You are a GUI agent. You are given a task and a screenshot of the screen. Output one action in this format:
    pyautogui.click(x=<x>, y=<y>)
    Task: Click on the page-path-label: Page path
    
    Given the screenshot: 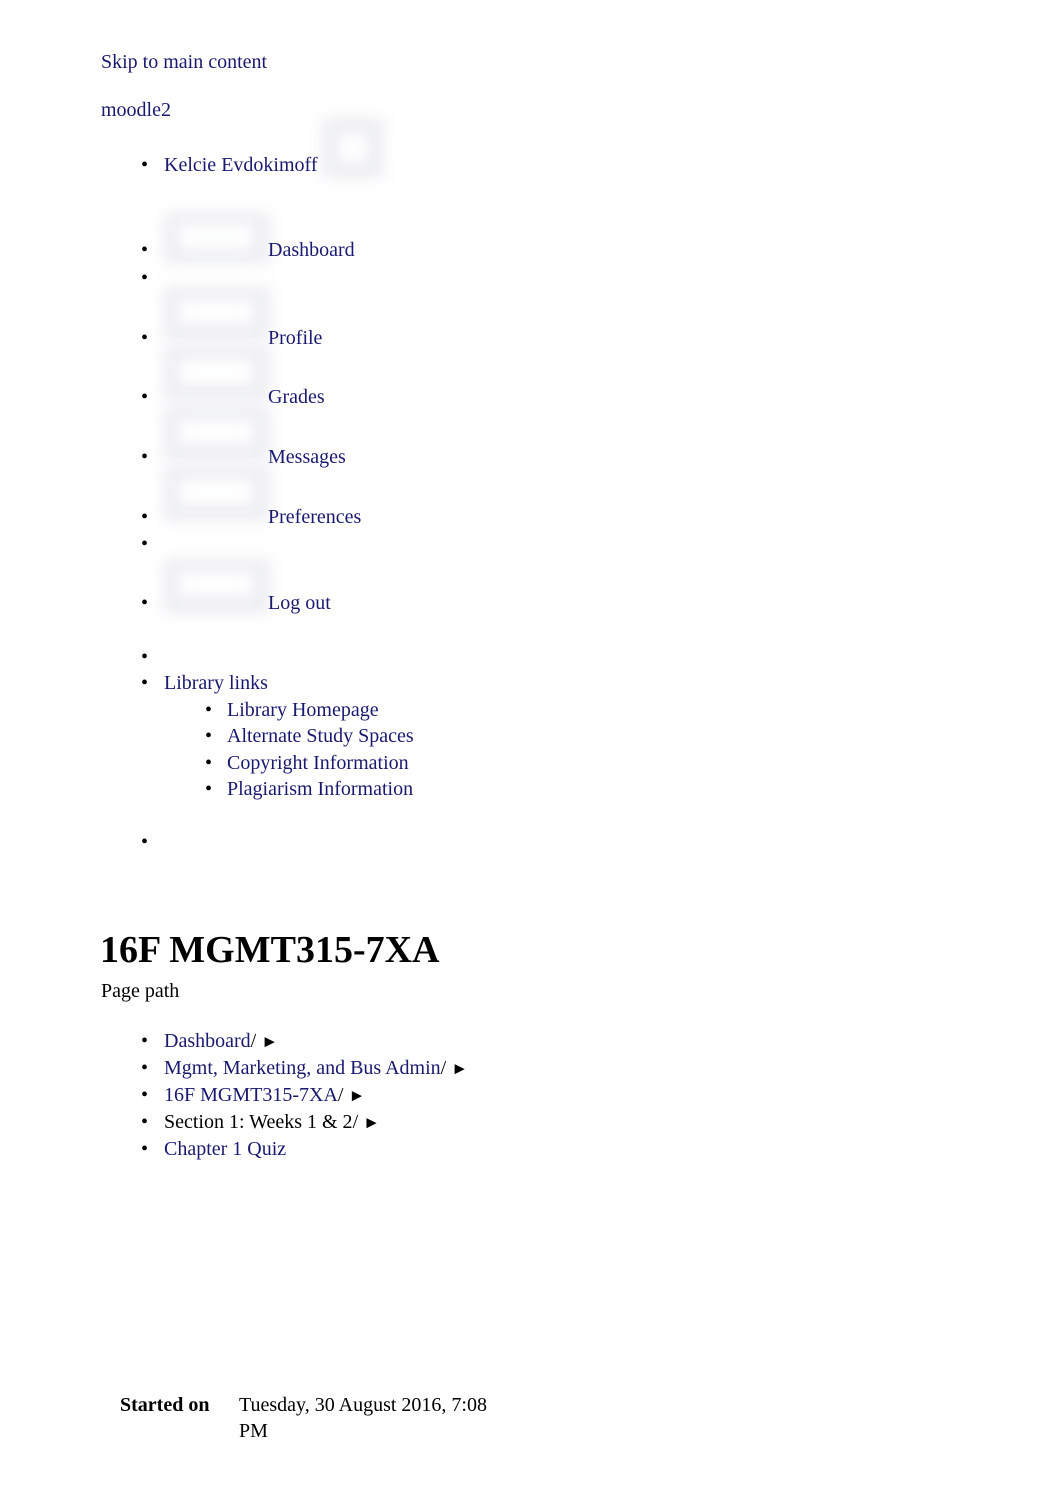 What is the action you would take?
    pyautogui.click(x=140, y=991)
    